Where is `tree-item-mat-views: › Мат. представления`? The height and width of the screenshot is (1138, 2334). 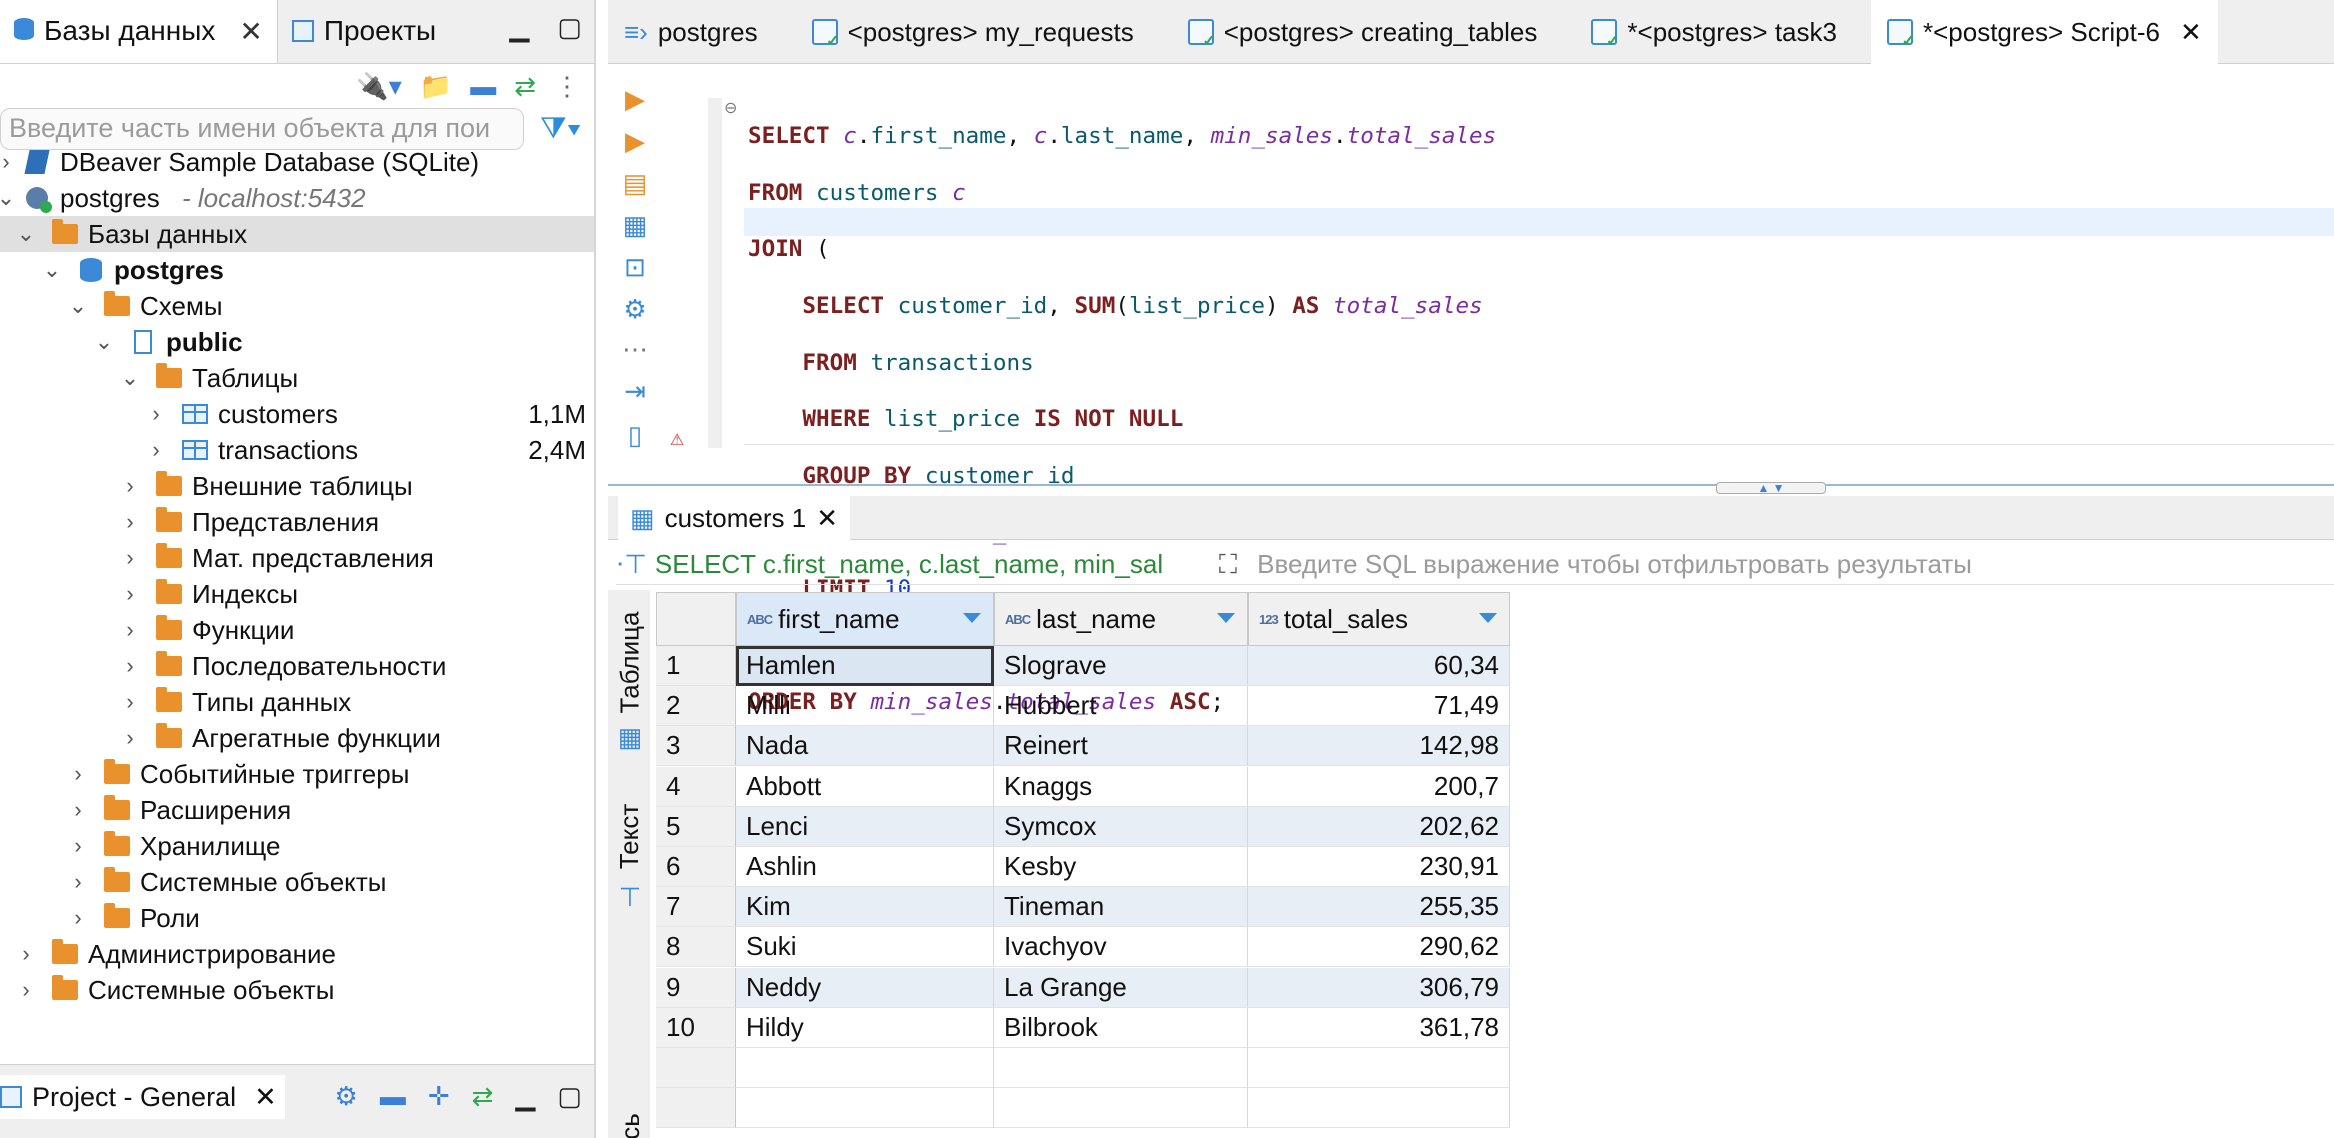 tree-item-mat-views: › Мат. представления is located at coordinates (297, 558).